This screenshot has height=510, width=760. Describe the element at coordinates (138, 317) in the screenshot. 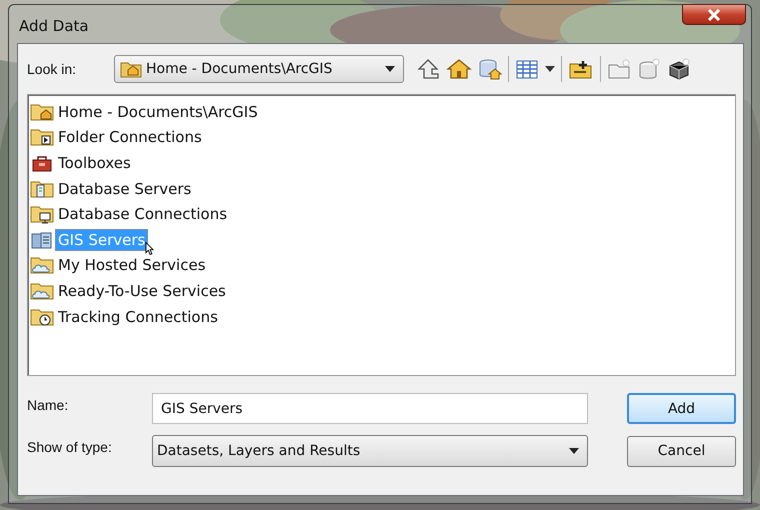

I see `list-item: Tracking Connections` at that location.